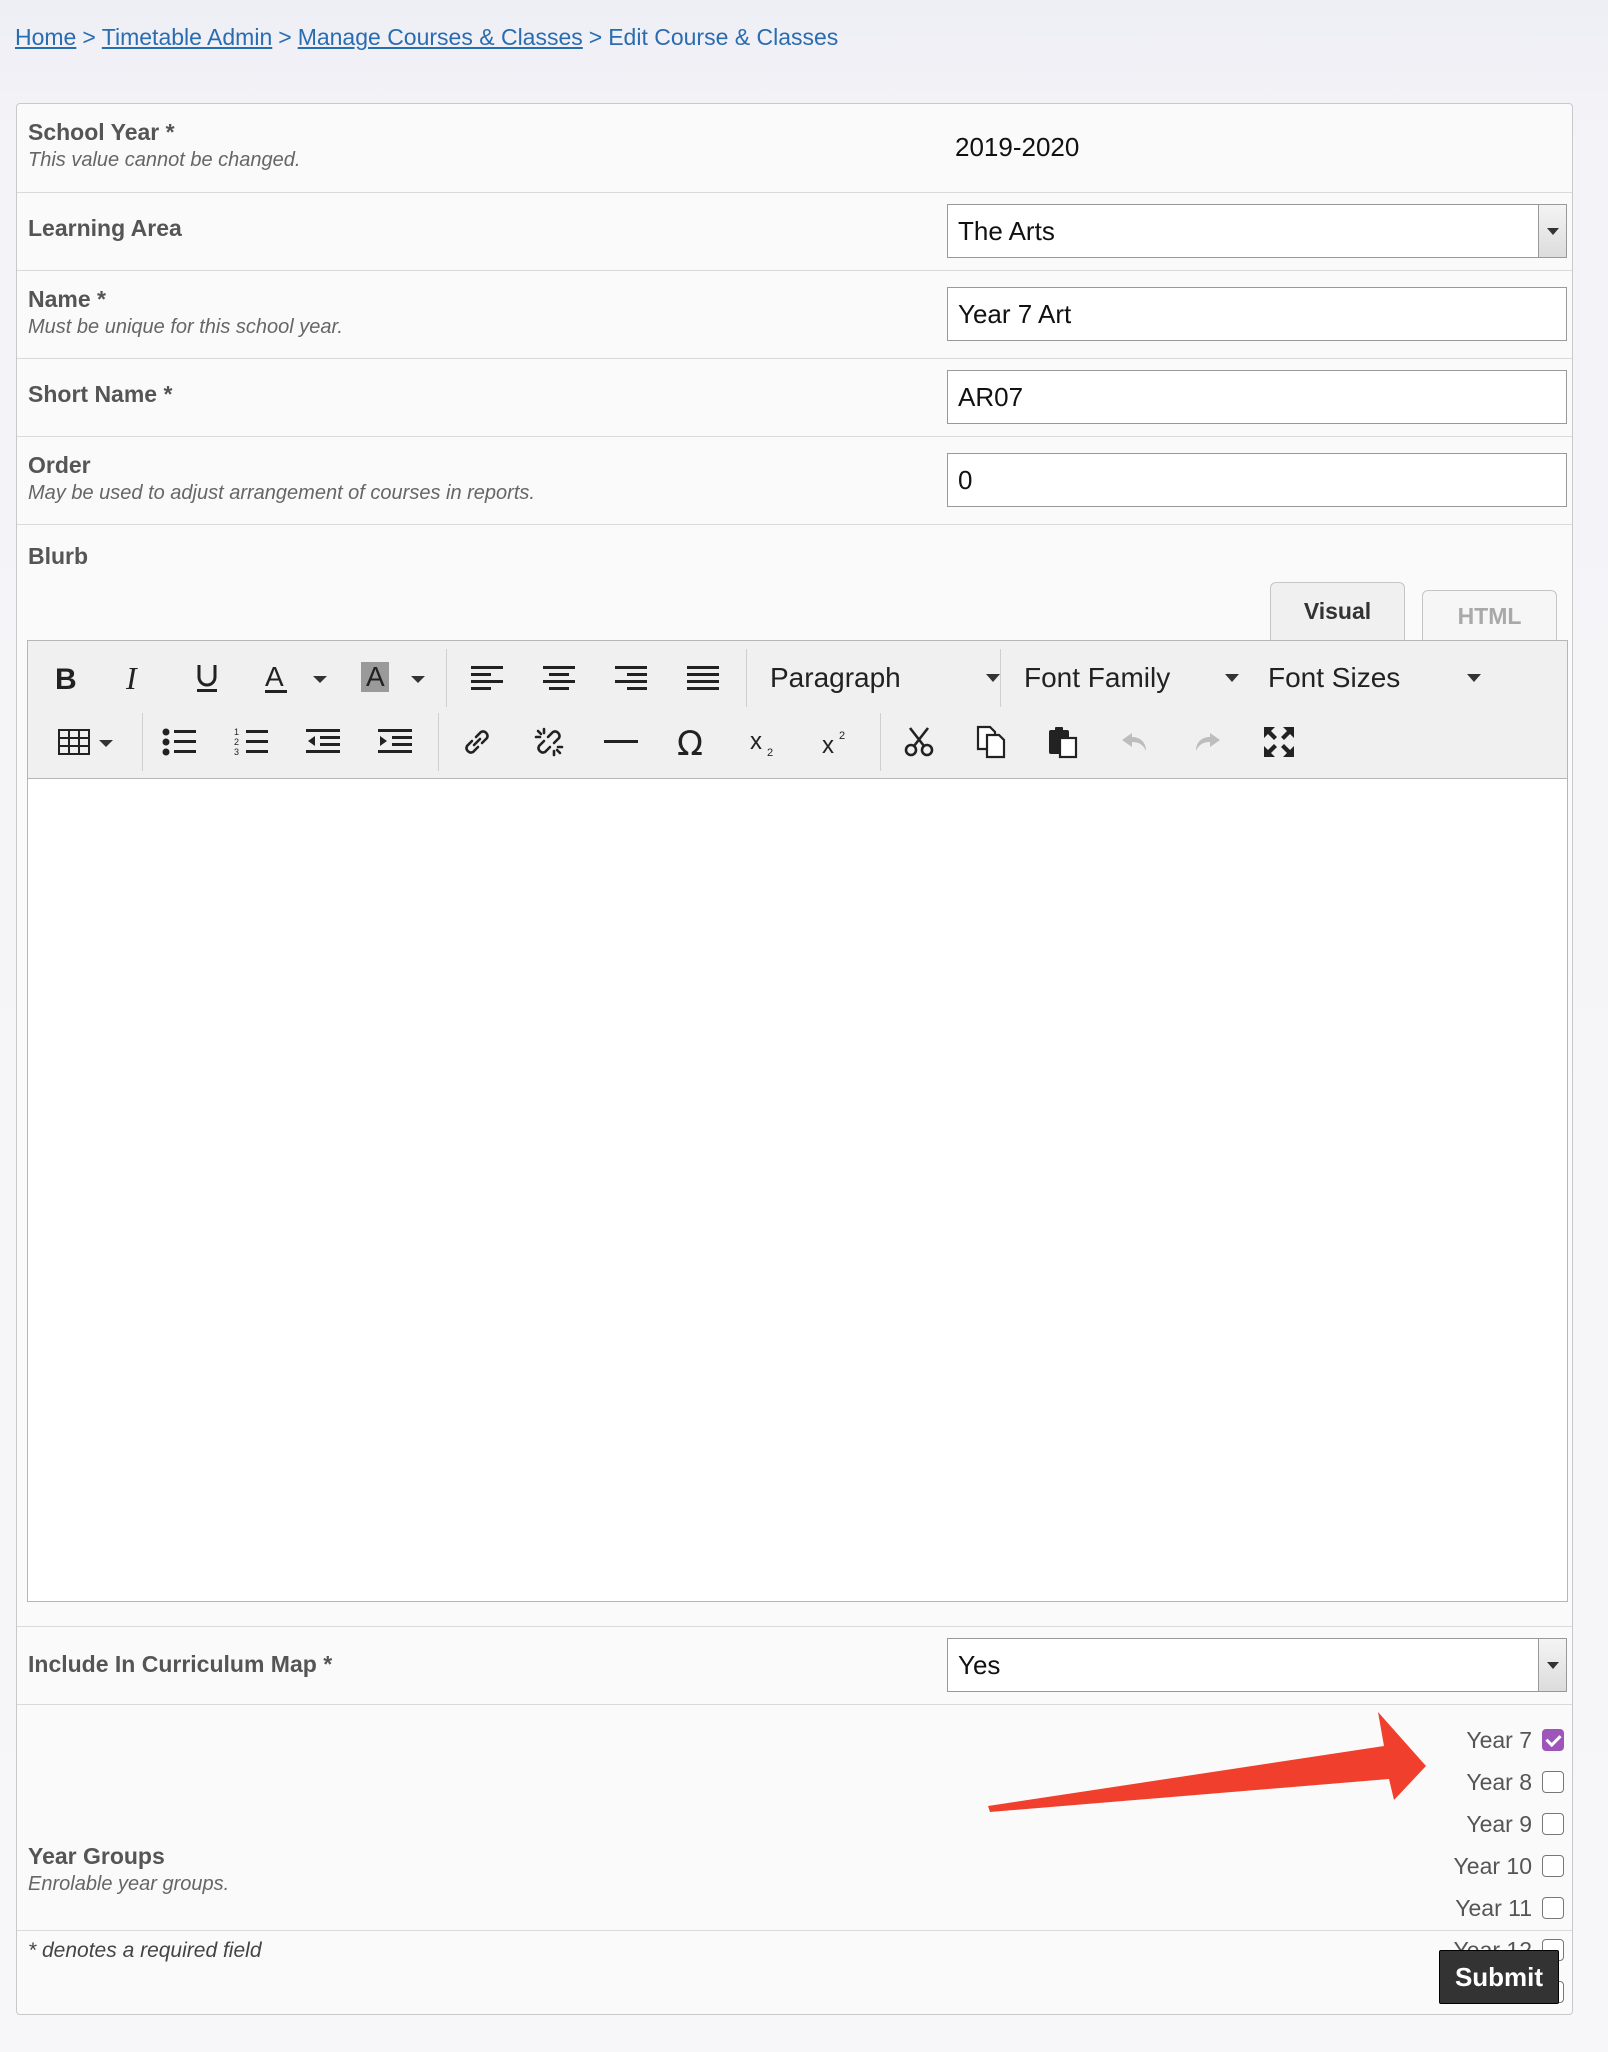 The width and height of the screenshot is (1608, 2052). I want to click on italic-button: I, so click(135, 678).